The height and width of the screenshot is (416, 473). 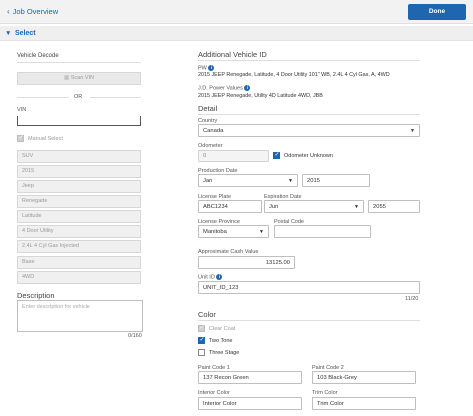 What do you see at coordinates (233, 156) in the screenshot?
I see `odometer-input: 0` at bounding box center [233, 156].